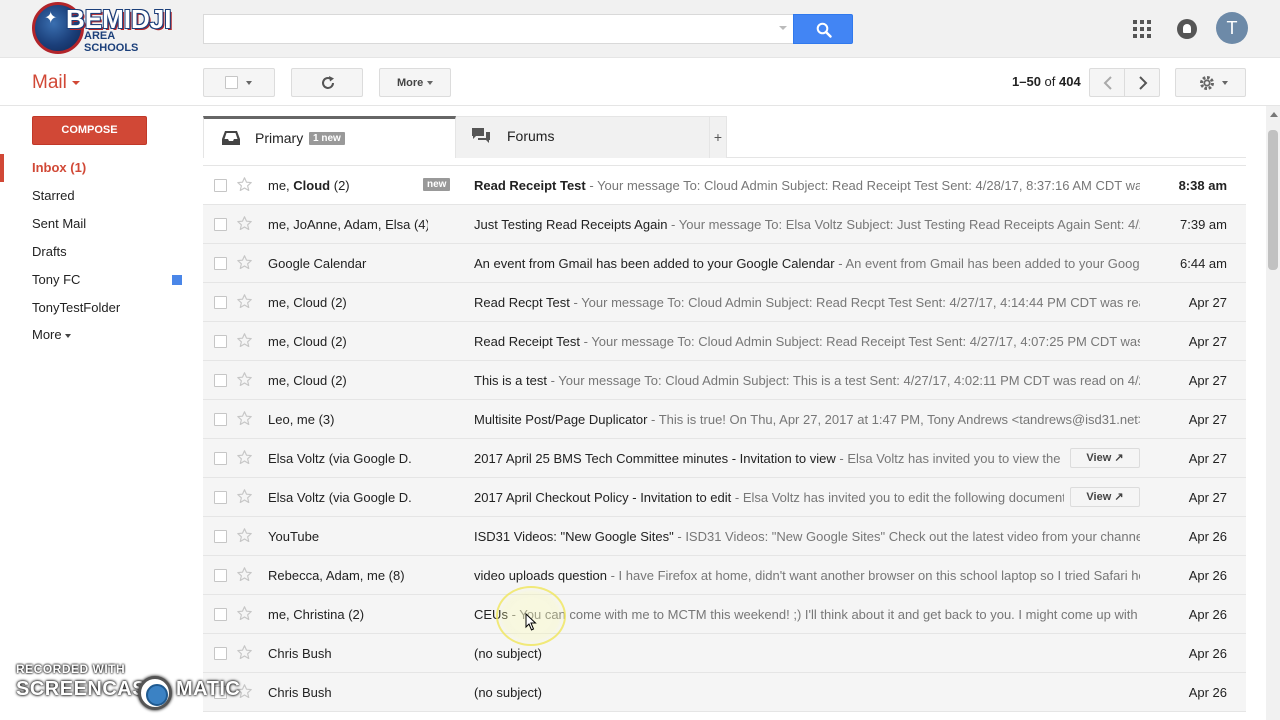 The width and height of the screenshot is (1280, 720). What do you see at coordinates (307, 302) in the screenshot?
I see `sender-text: me, Cloud (2)` at bounding box center [307, 302].